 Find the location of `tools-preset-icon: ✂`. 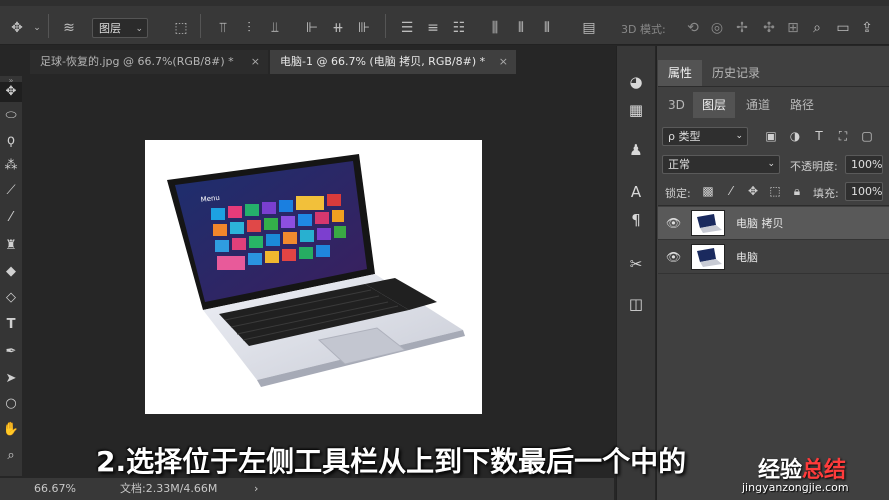

tools-preset-icon: ✂ is located at coordinates (636, 264).